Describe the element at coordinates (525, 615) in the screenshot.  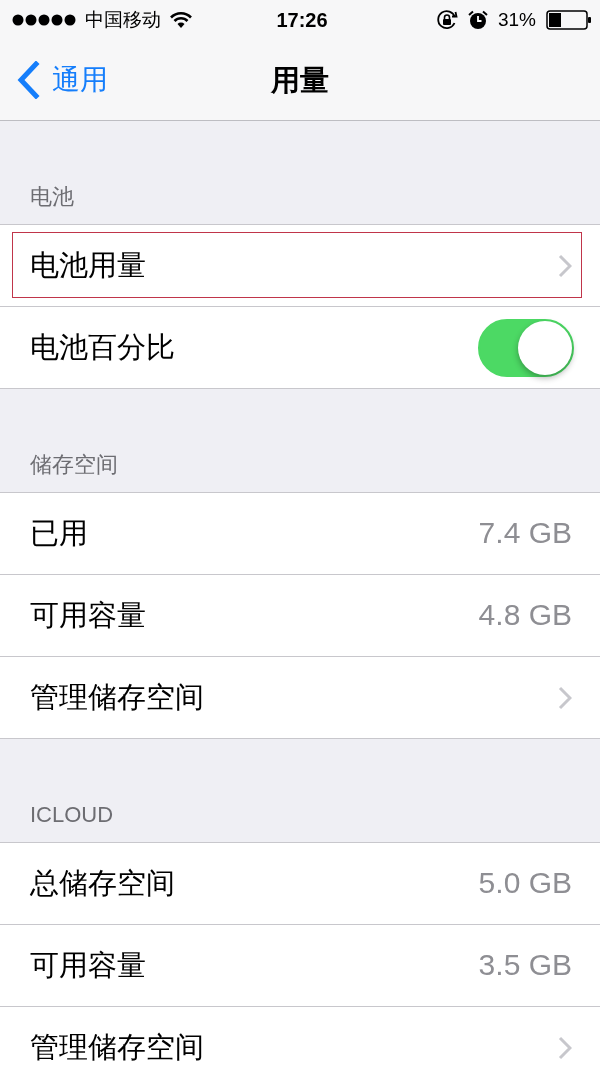
I see `row-value: 4.8 GB` at that location.